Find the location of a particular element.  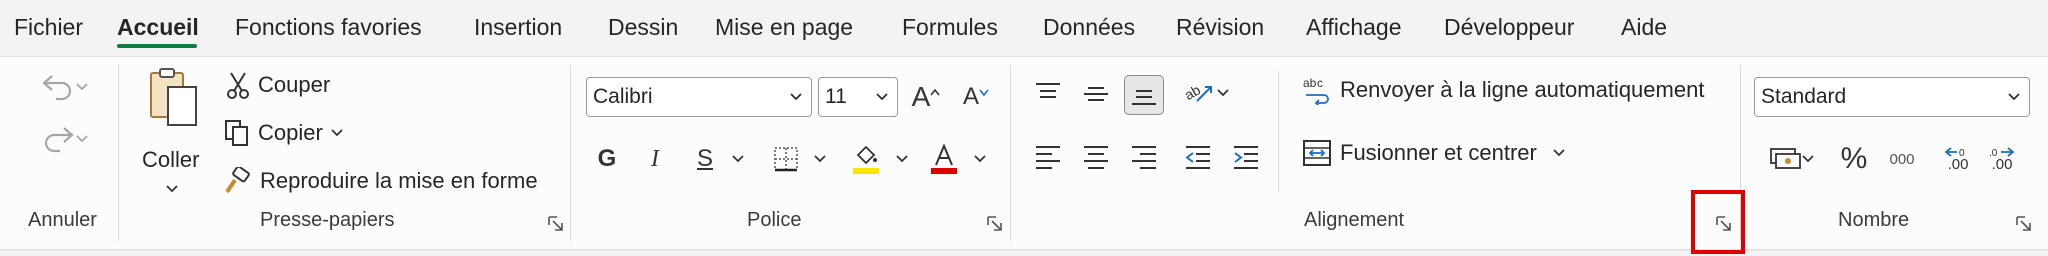

increase-indent-button is located at coordinates (1246, 157).